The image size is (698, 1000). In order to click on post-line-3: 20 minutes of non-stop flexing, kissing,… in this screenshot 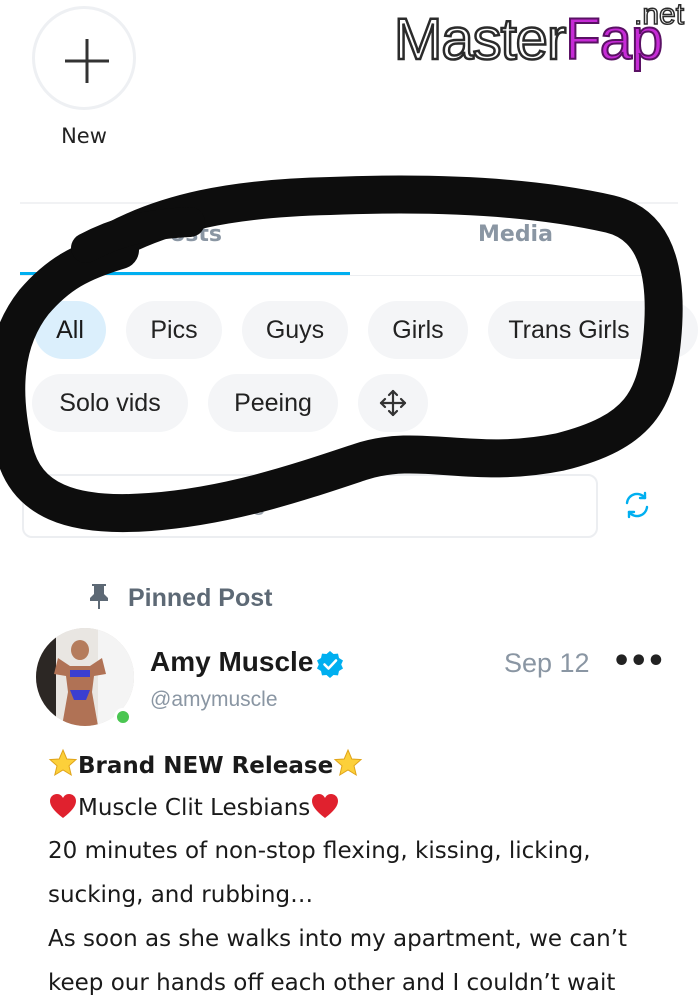, I will do `click(319, 851)`.